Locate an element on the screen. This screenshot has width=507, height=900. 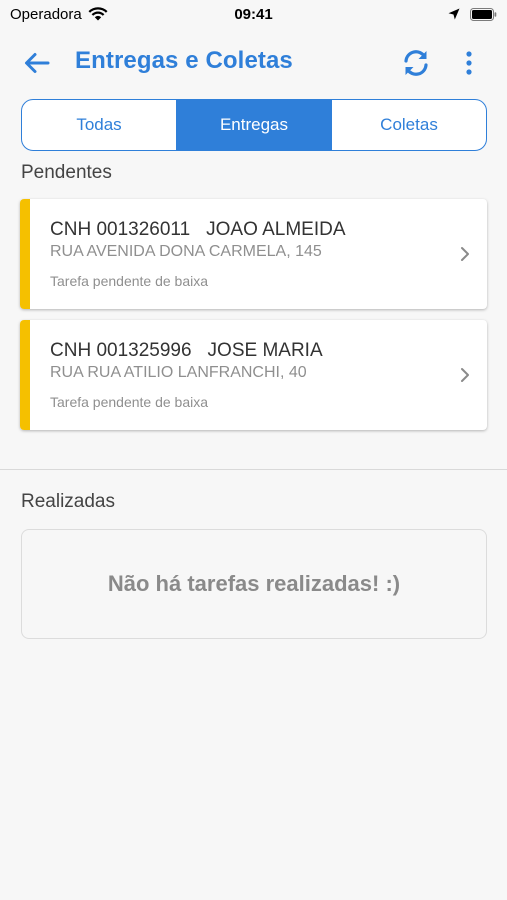
back-button is located at coordinates (37, 63).